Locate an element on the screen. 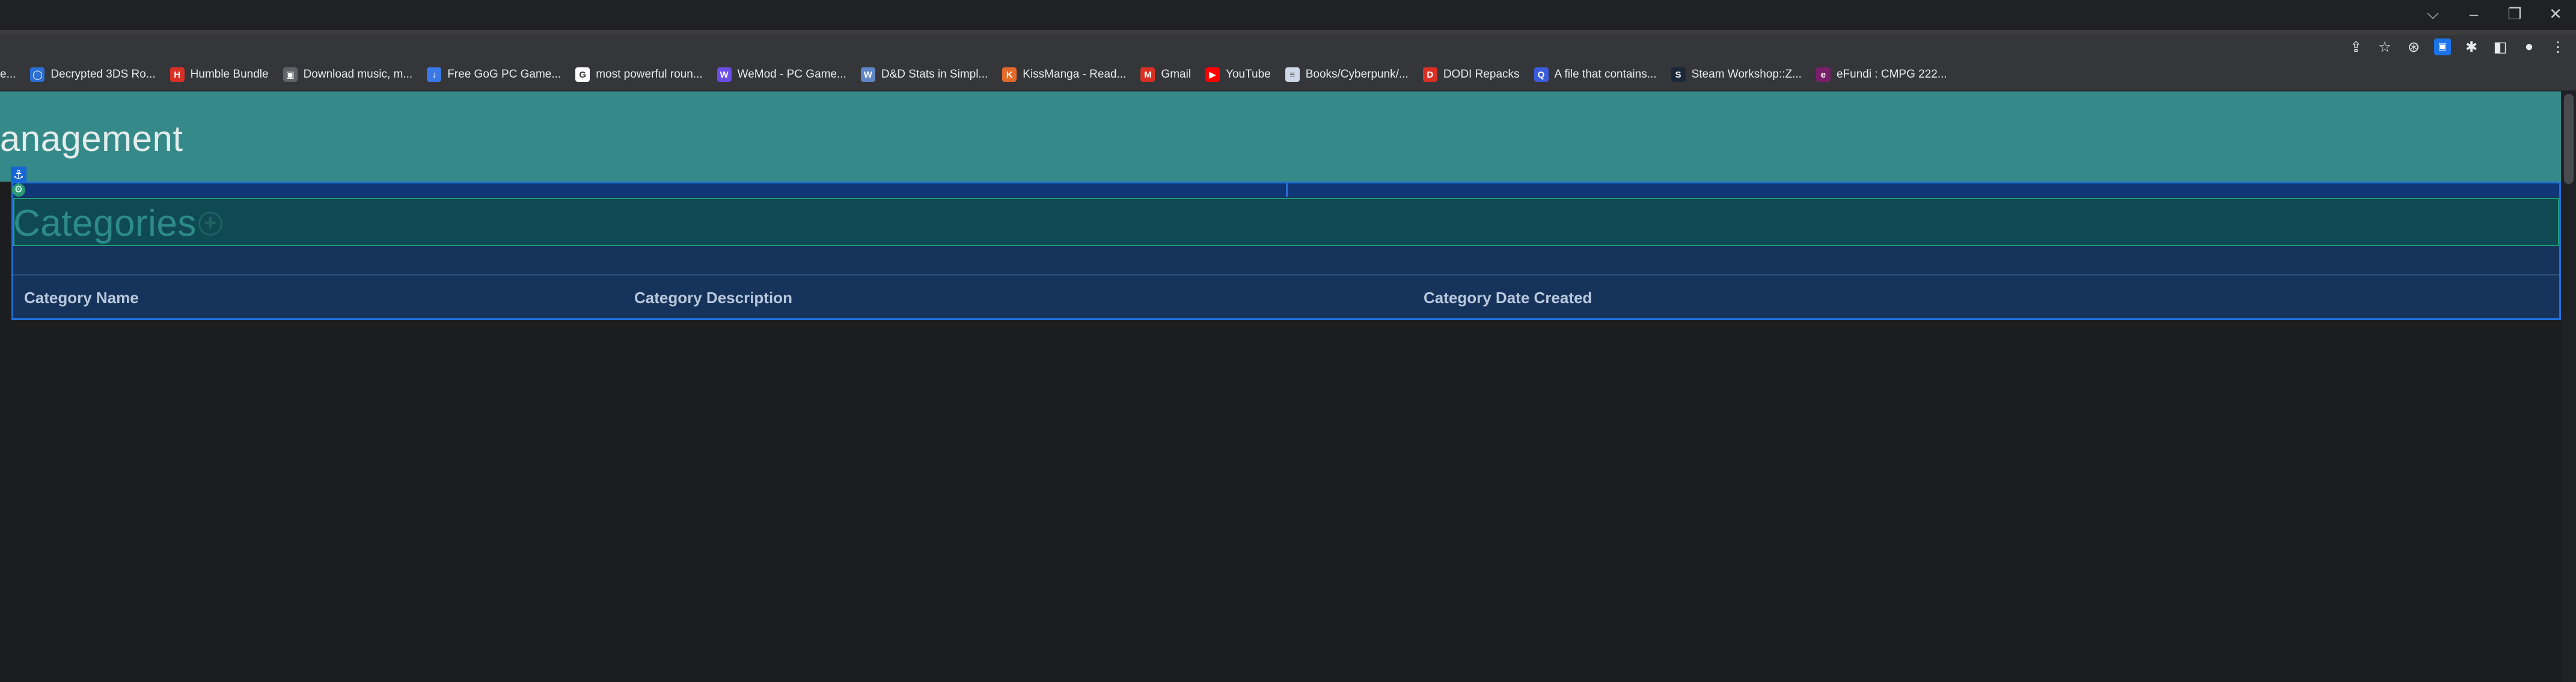  minimize-button: – is located at coordinates (2473, 14).